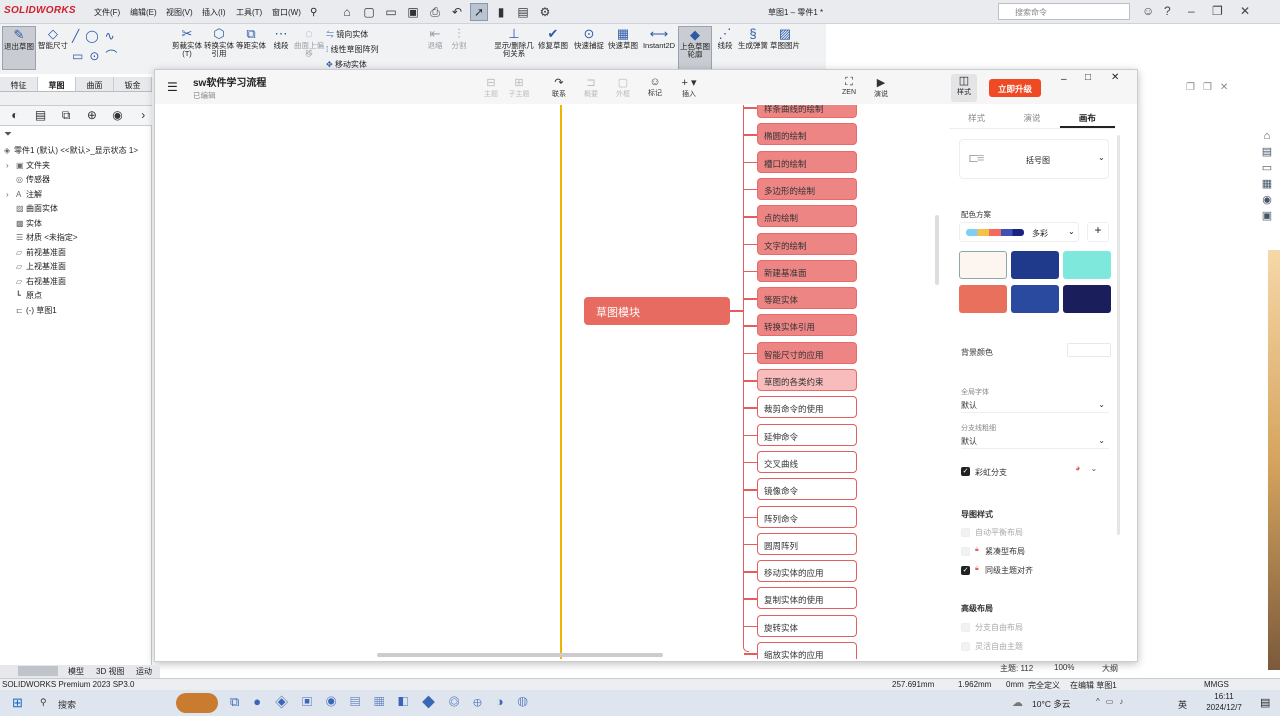  I want to click on zen-button: ⛶ ZEN, so click(849, 86).